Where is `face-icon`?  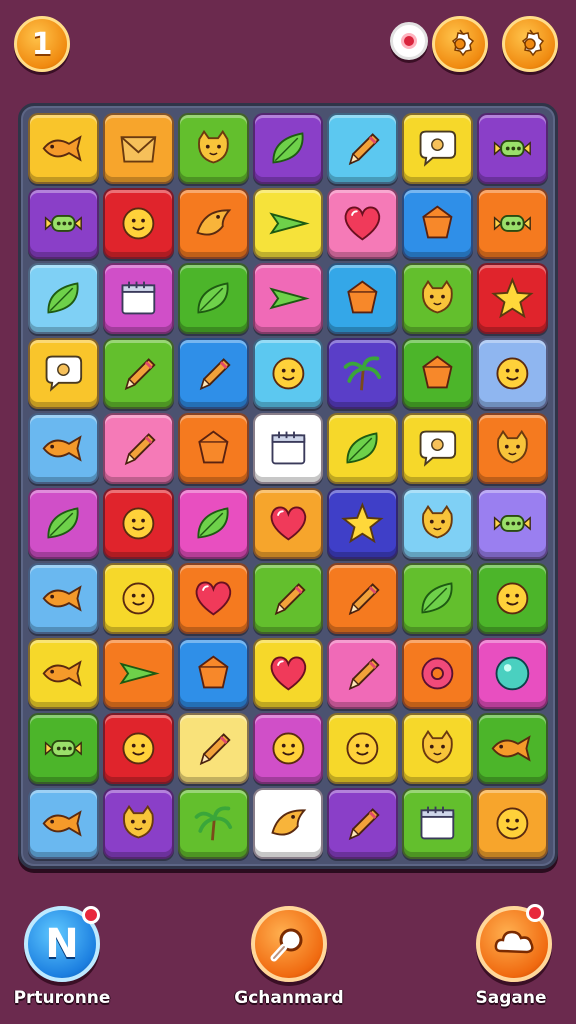
face-icon is located at coordinates (512, 823).